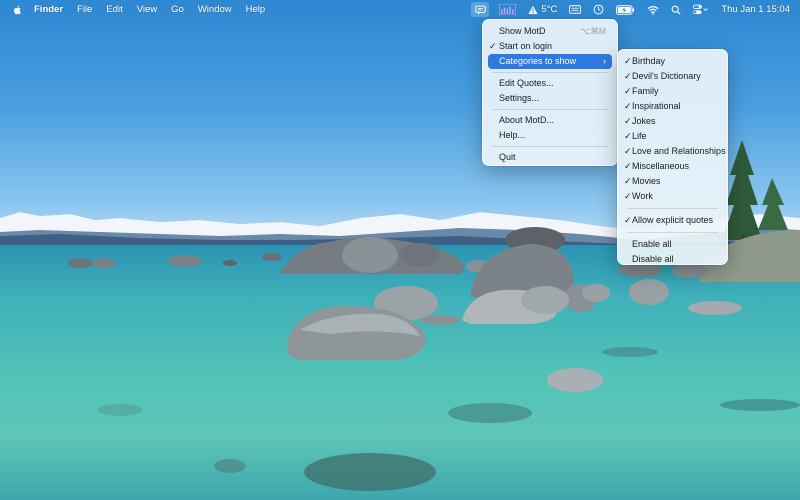  What do you see at coordinates (666, 76) in the screenshot?
I see `category-label: Devil's Dictionary` at bounding box center [666, 76].